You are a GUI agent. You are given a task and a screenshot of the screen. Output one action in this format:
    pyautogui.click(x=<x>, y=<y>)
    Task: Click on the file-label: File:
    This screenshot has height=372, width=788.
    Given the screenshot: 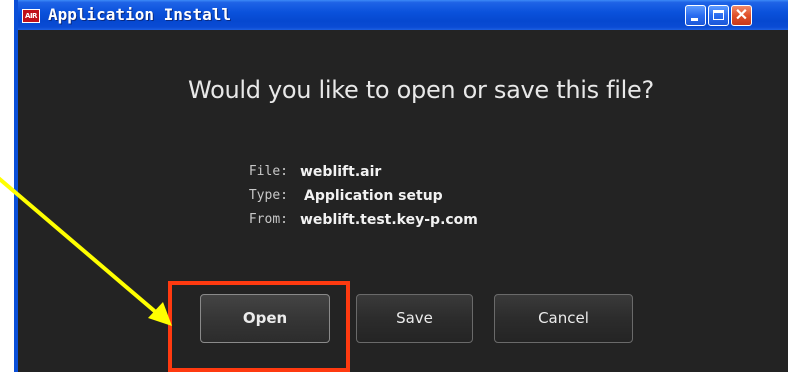 What is the action you would take?
    pyautogui.click(x=268, y=171)
    